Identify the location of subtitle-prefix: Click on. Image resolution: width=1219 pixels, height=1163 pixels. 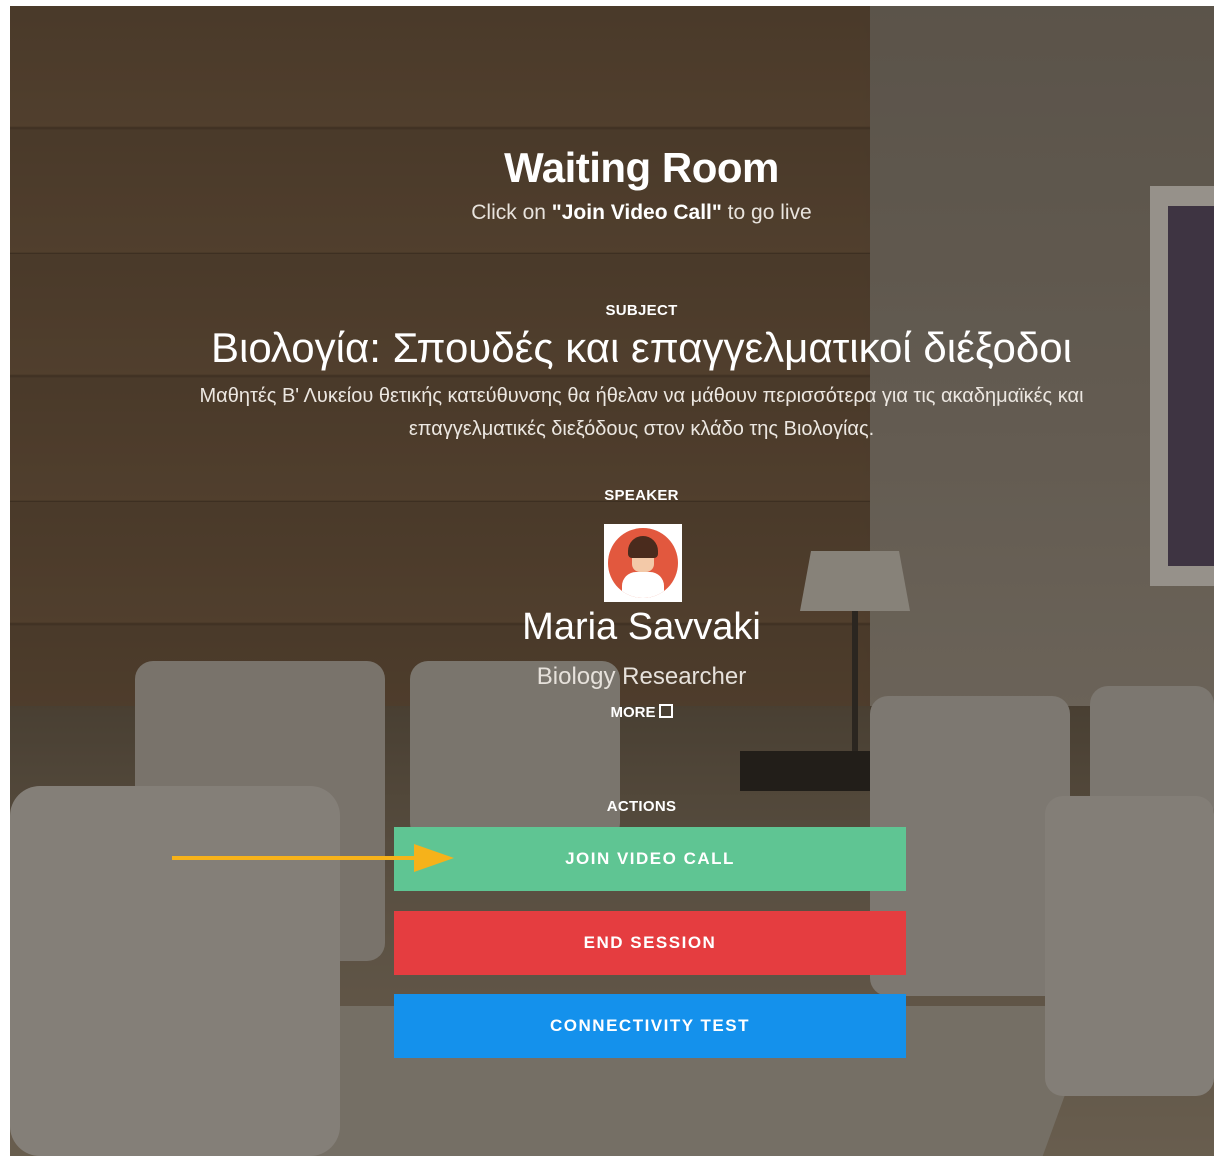
(511, 212).